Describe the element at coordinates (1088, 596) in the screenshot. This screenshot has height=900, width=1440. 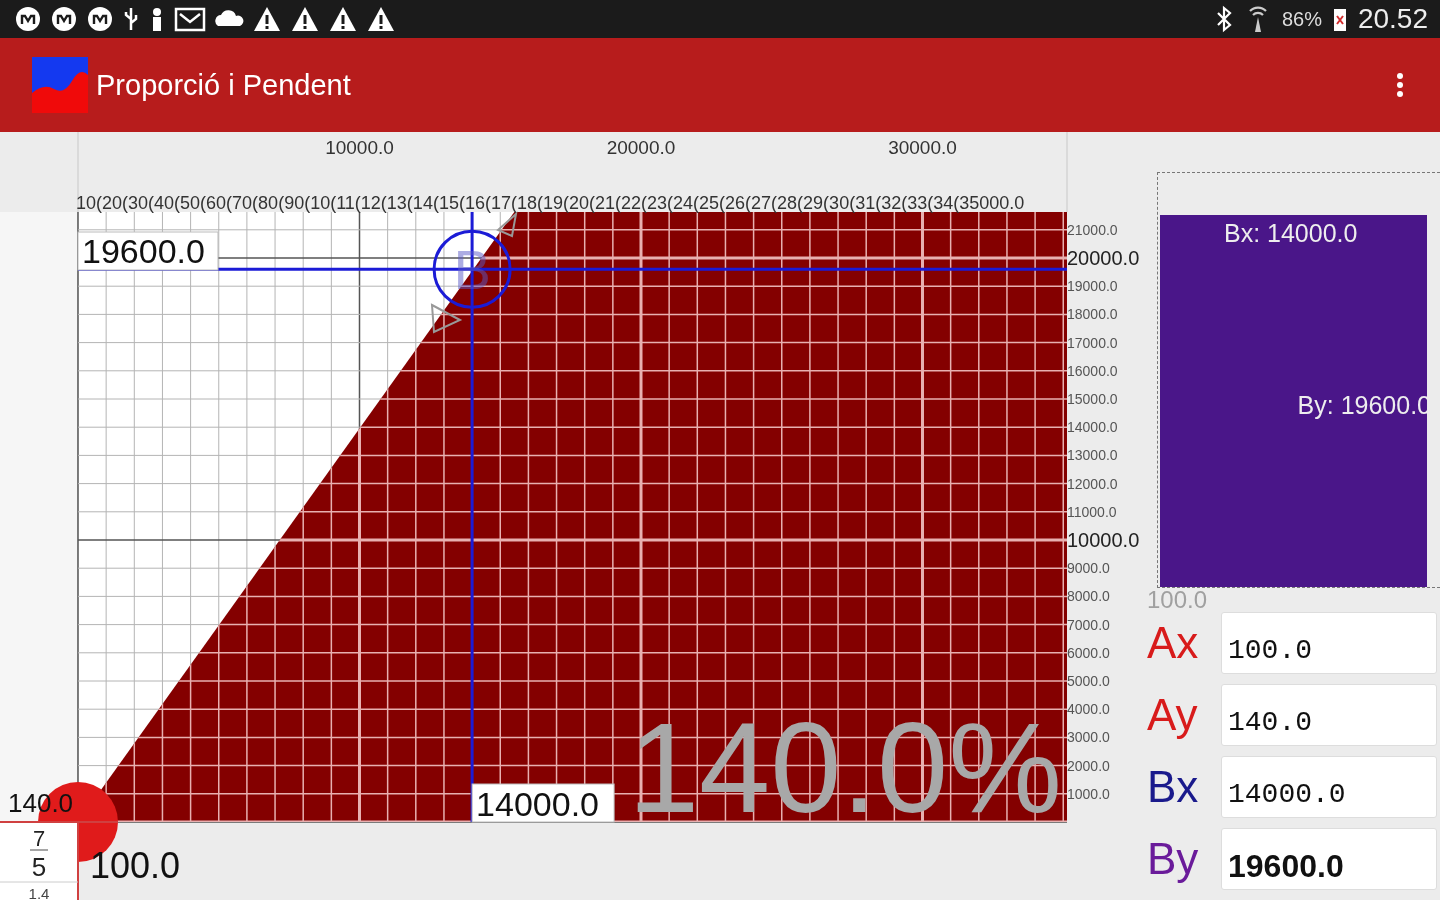
I see `y-axis-label: 8000.0` at that location.